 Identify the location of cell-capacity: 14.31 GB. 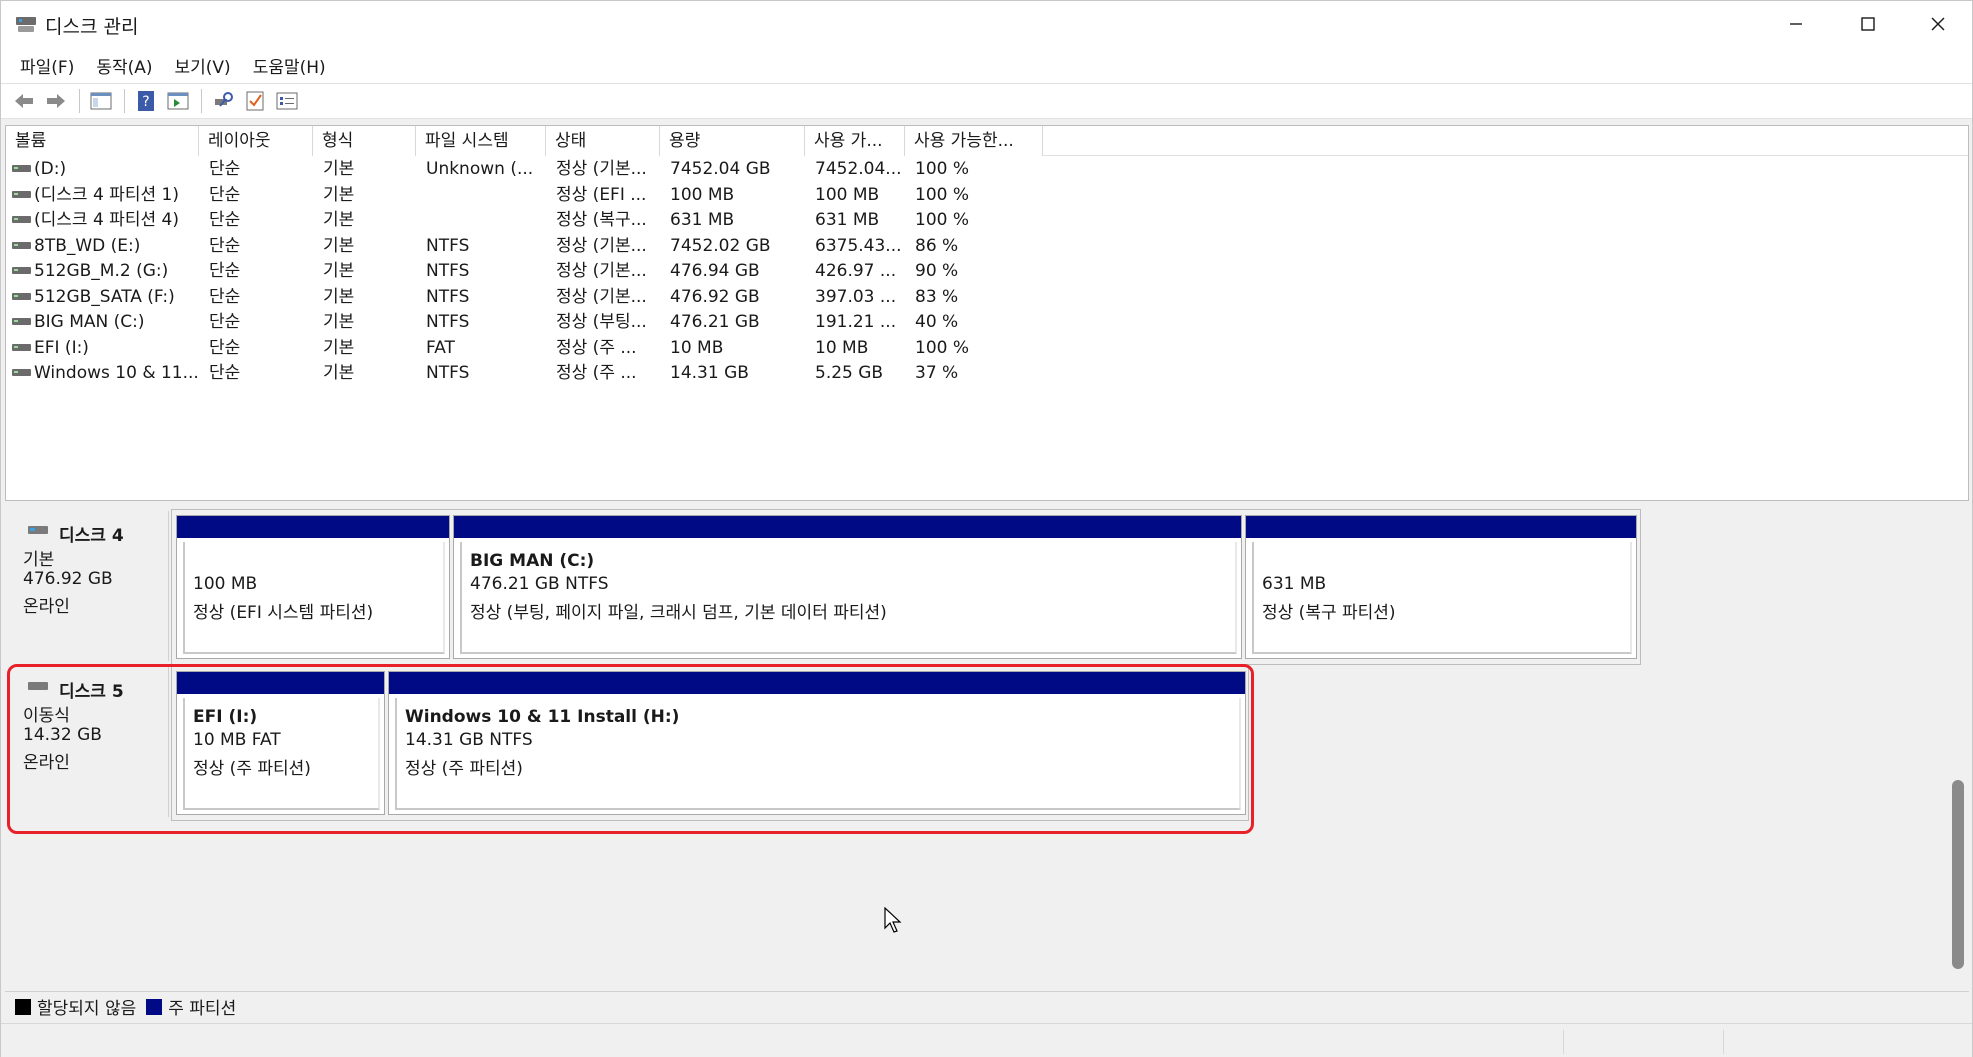
(709, 373).